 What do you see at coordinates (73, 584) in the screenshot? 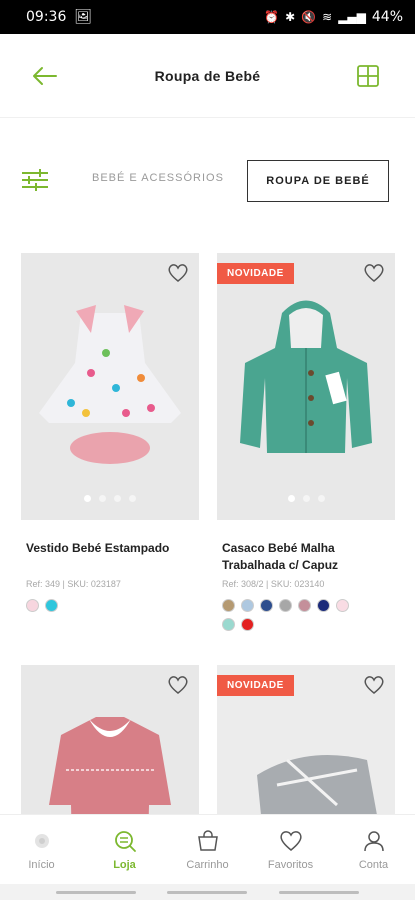
I see `product-ref: Ref: 349 | SKU: 023187` at bounding box center [73, 584].